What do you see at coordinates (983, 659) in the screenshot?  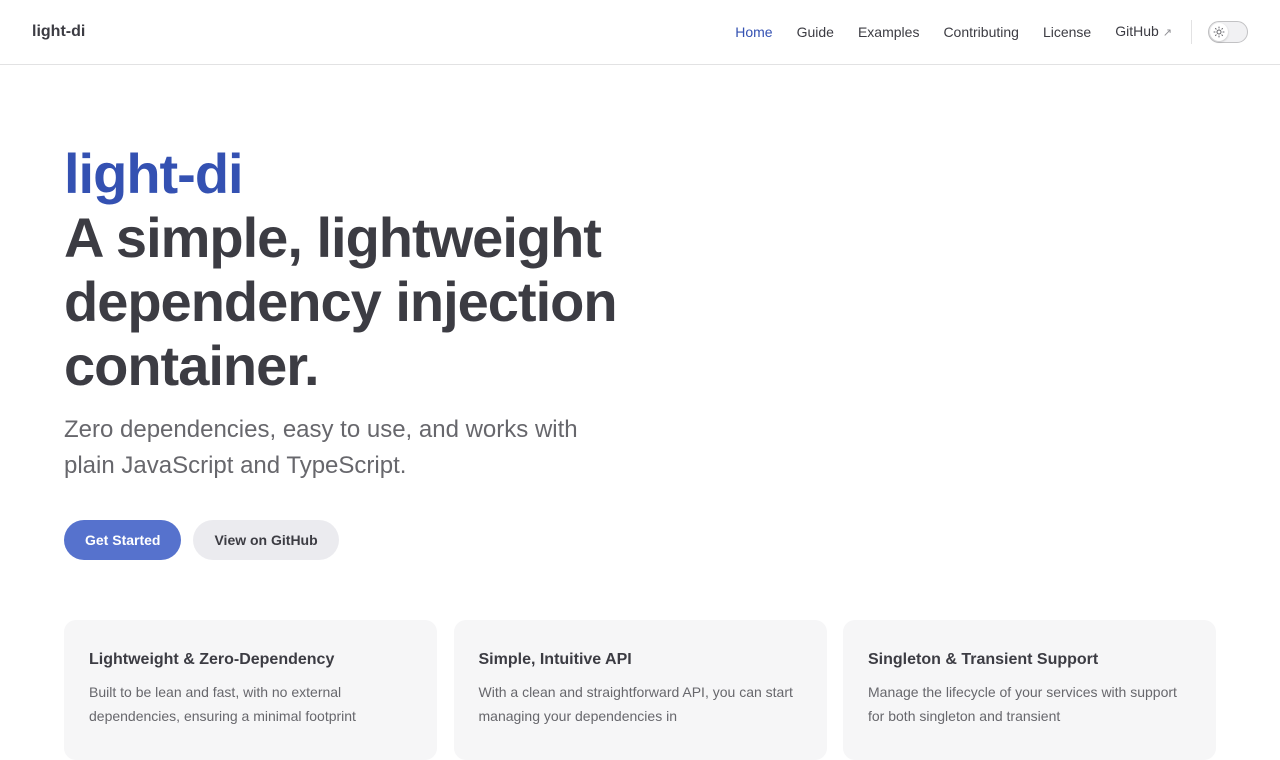 I see `feature-title: Singleton & Transient Support` at bounding box center [983, 659].